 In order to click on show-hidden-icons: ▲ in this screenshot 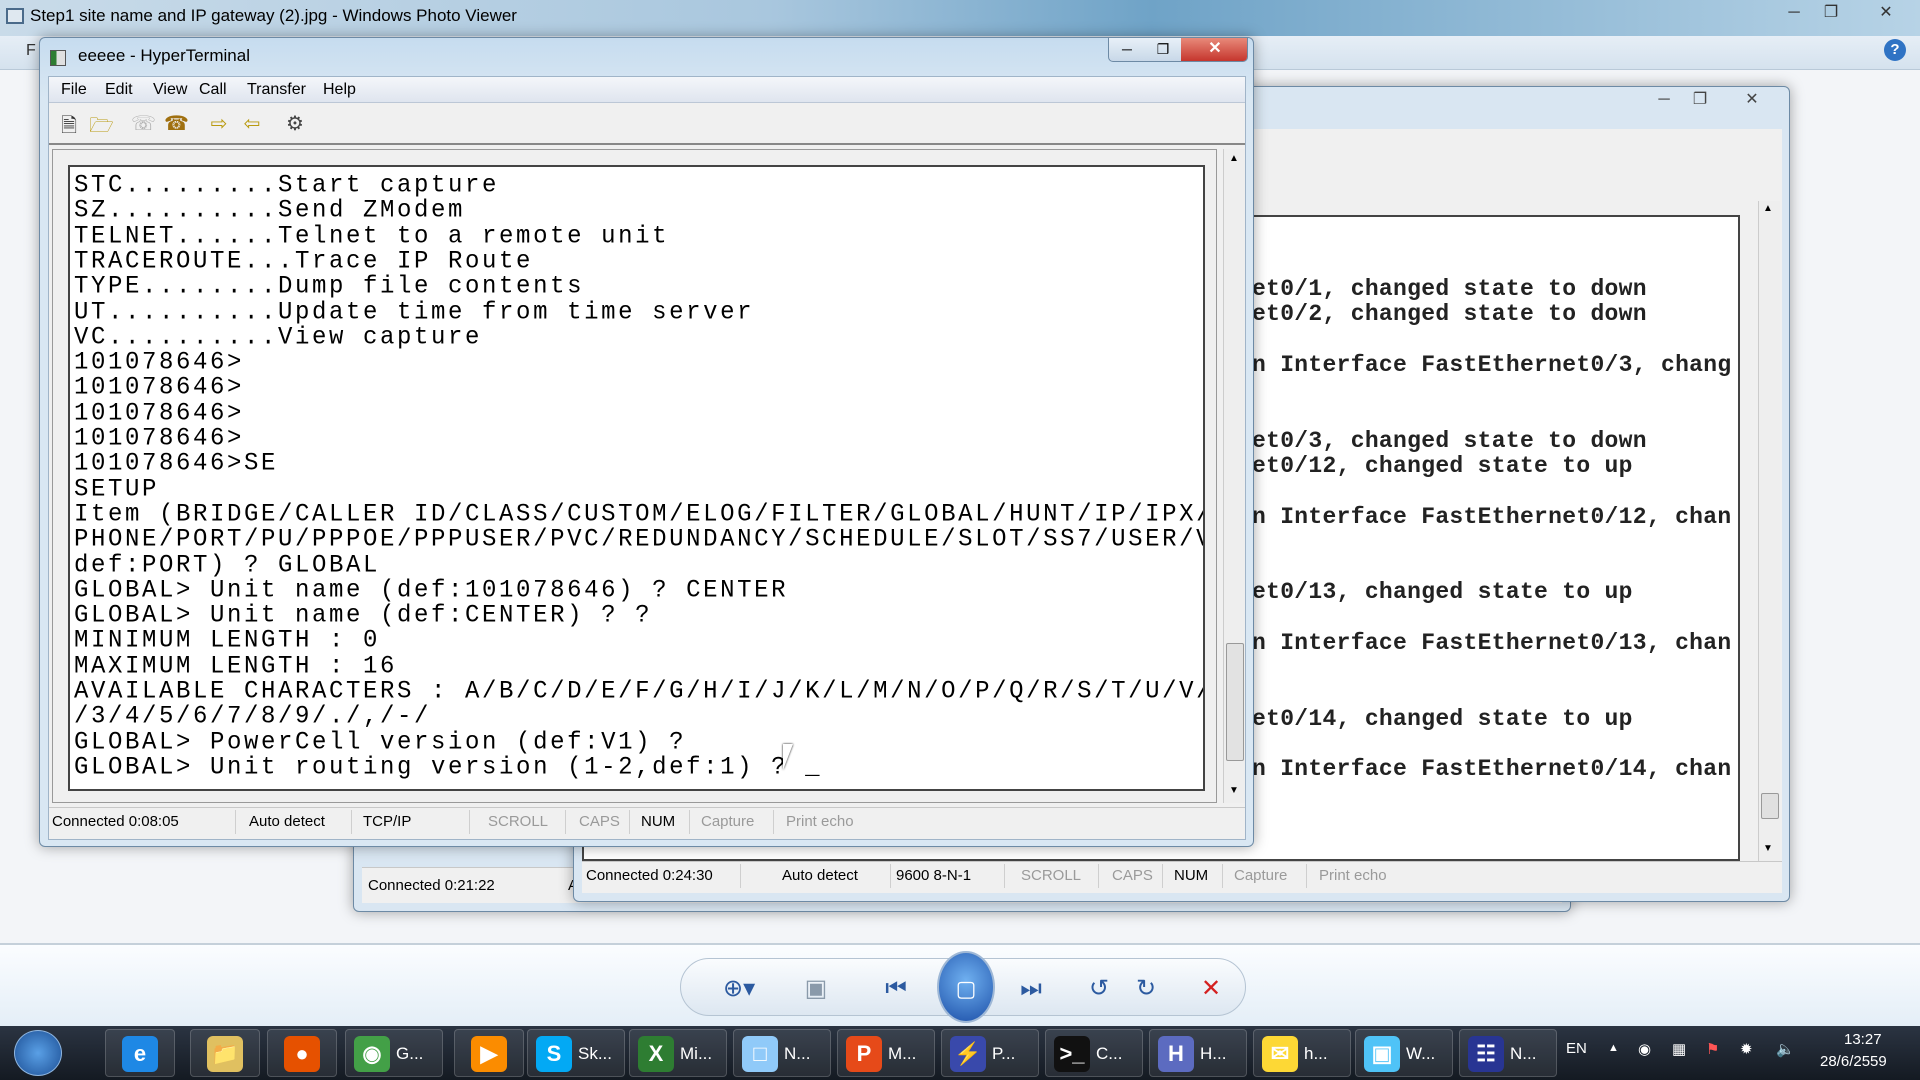, I will do `click(1613, 1048)`.